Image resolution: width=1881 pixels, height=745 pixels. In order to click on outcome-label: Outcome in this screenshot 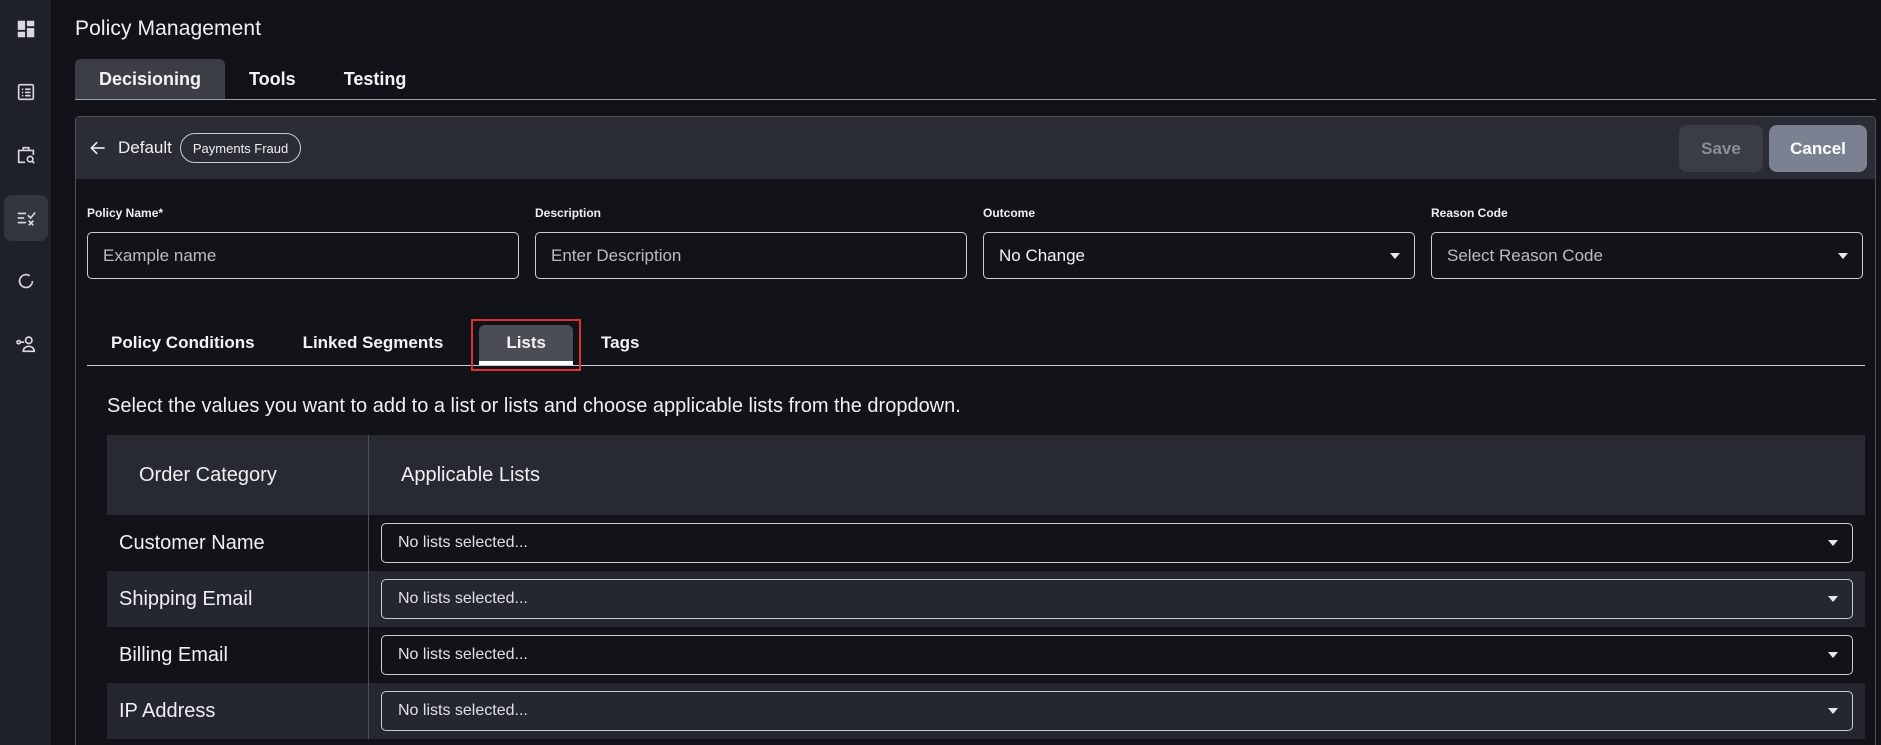, I will do `click(1009, 213)`.